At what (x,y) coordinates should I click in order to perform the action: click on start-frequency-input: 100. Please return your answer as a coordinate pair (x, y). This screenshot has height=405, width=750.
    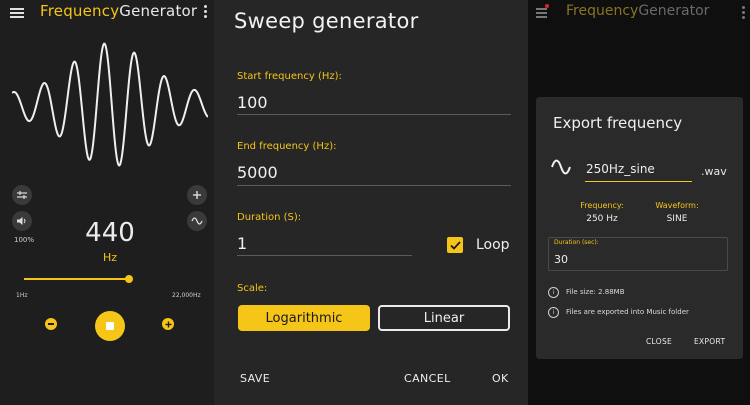
    Looking at the image, I should click on (252, 102).